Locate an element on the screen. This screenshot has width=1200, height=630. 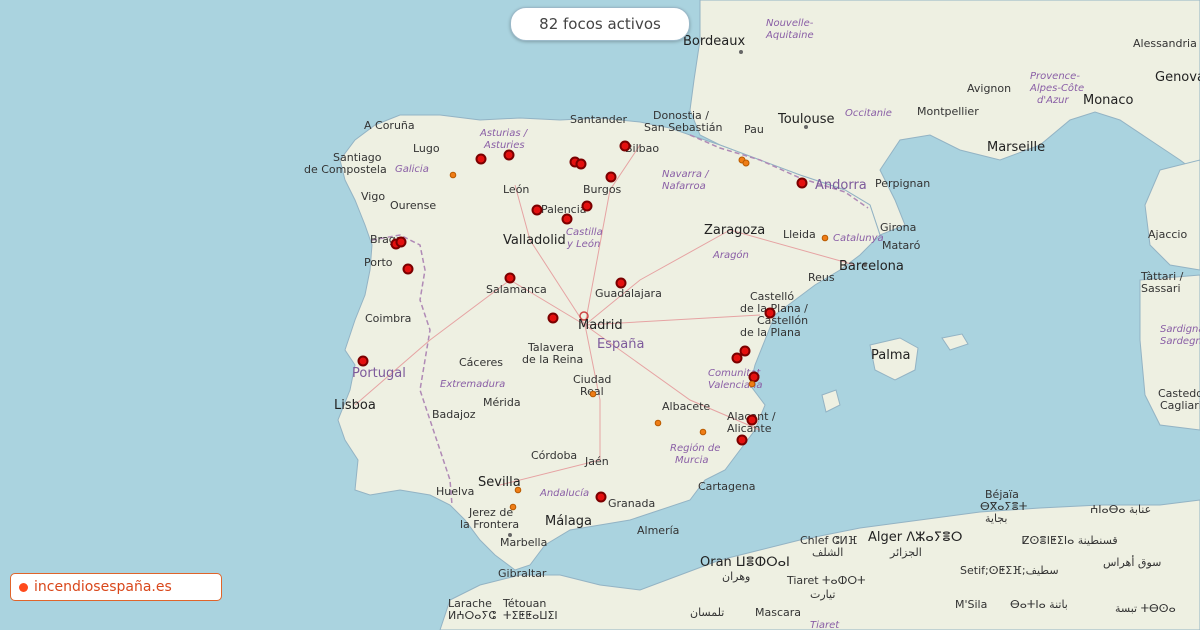
label-mascara: Mascara is located at coordinates (778, 612).